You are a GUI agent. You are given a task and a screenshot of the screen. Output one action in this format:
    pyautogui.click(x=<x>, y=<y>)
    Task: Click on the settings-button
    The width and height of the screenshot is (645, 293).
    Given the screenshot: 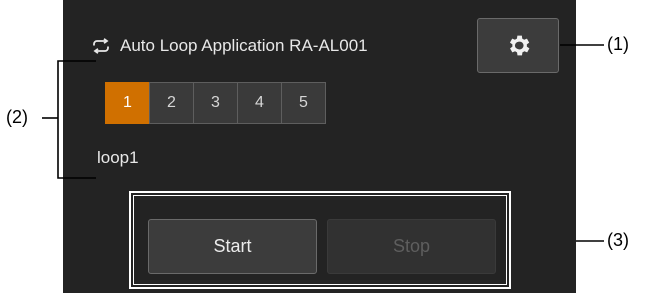 What is the action you would take?
    pyautogui.click(x=518, y=45)
    